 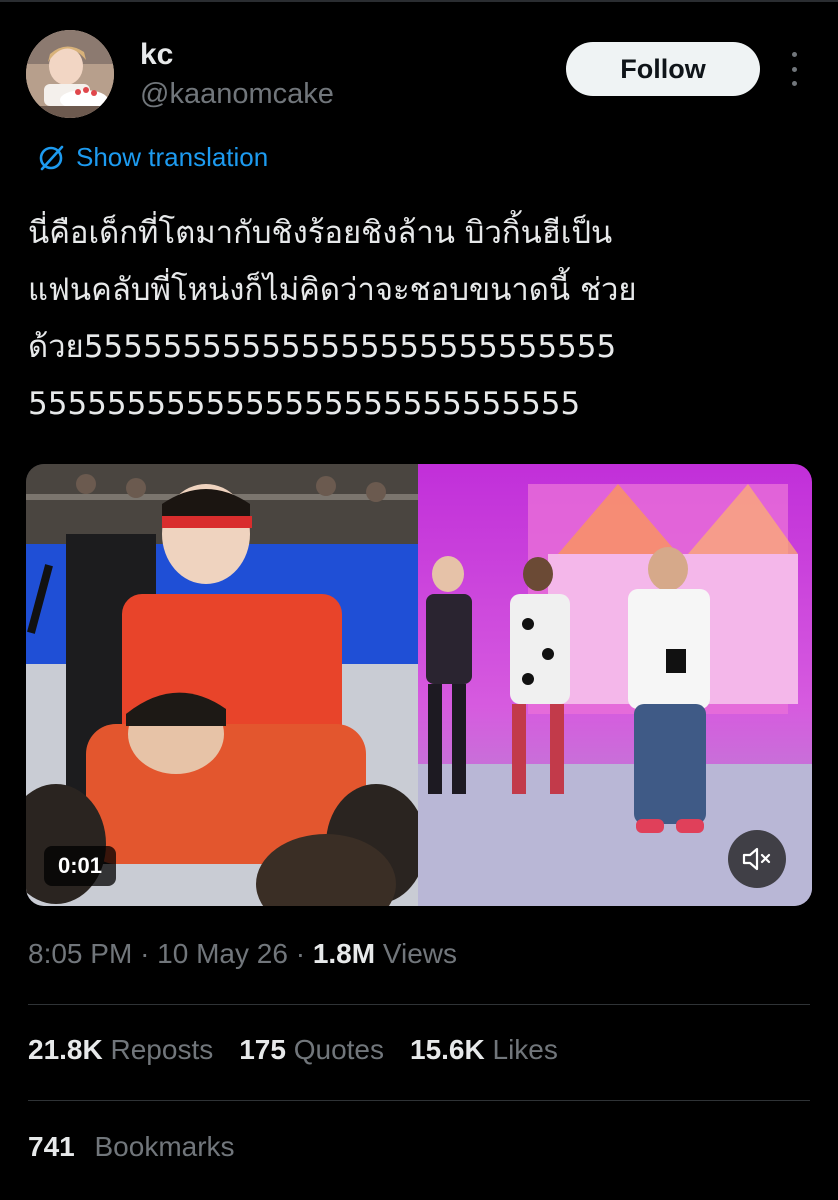 What do you see at coordinates (262, 1049) in the screenshot?
I see `quotes-count: 175` at bounding box center [262, 1049].